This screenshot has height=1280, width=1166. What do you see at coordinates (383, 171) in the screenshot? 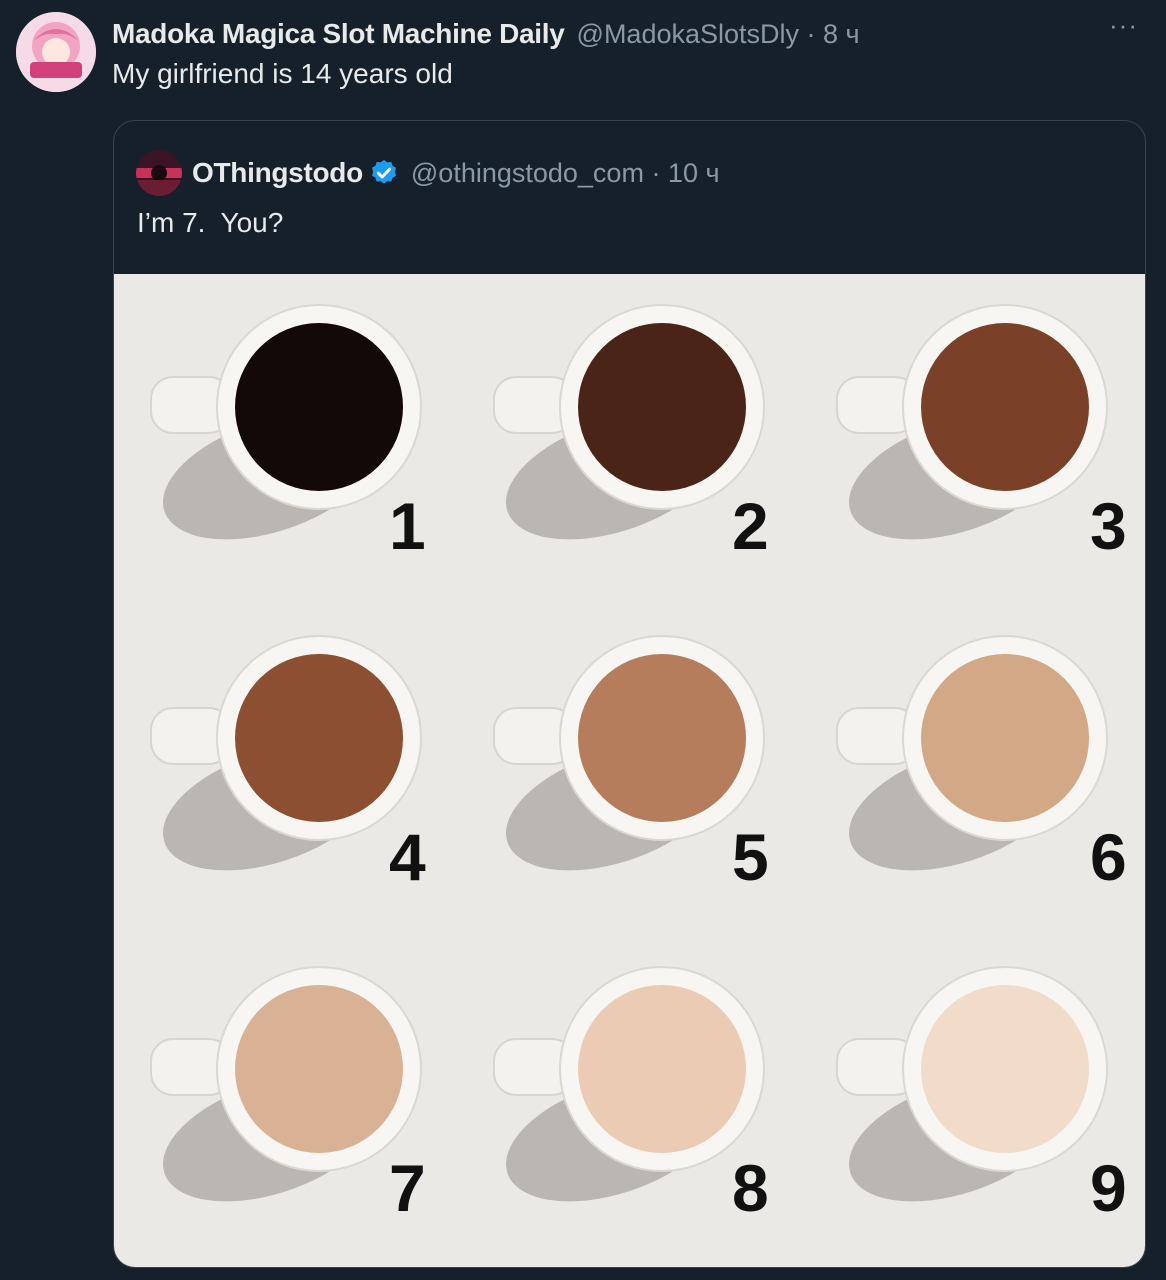
I see `verified-badge-icon` at bounding box center [383, 171].